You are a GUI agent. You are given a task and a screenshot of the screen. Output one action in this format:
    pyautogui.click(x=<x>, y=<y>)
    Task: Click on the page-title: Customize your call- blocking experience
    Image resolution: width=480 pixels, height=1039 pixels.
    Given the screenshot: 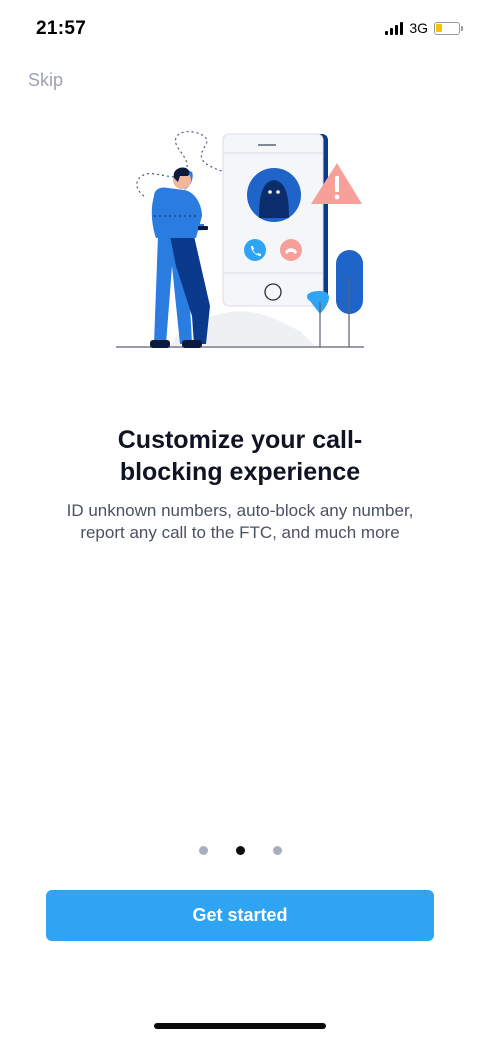 What is the action you would take?
    pyautogui.click(x=240, y=456)
    